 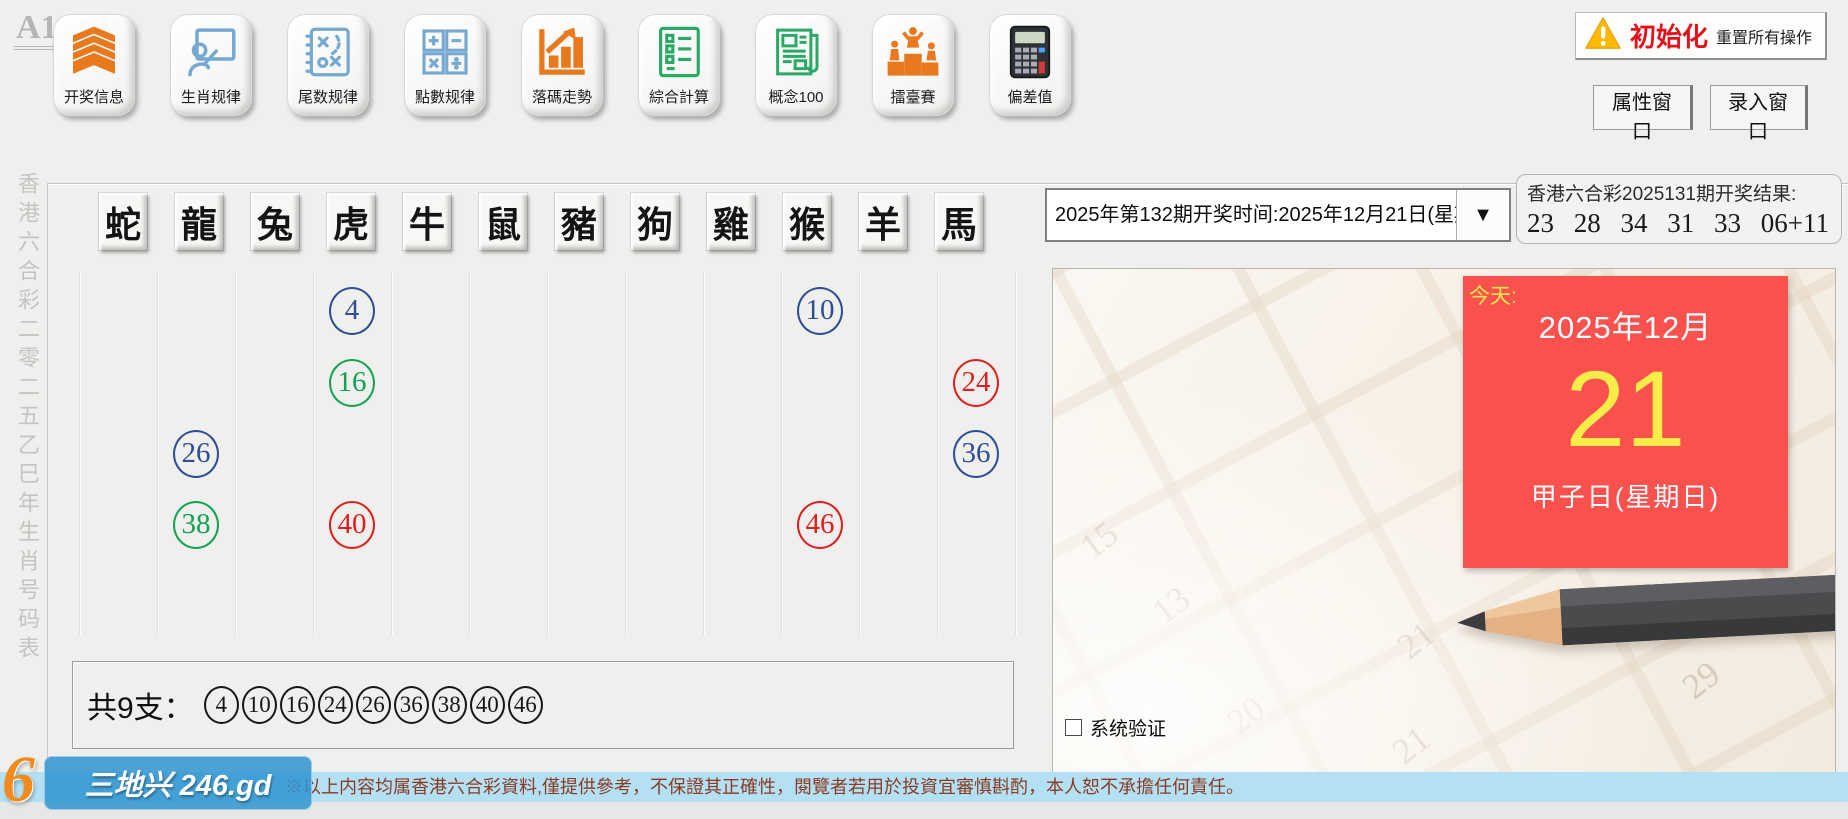 What do you see at coordinates (178, 783) in the screenshot?
I see `watermark-box: 三地兴 246.gd` at bounding box center [178, 783].